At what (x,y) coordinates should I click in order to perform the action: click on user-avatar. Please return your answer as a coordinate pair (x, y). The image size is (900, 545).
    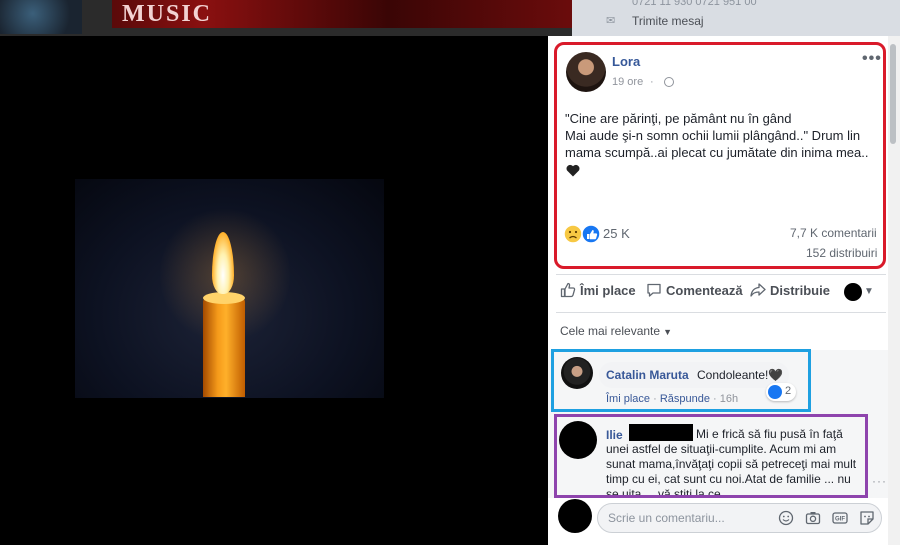
    Looking at the image, I should click on (575, 516).